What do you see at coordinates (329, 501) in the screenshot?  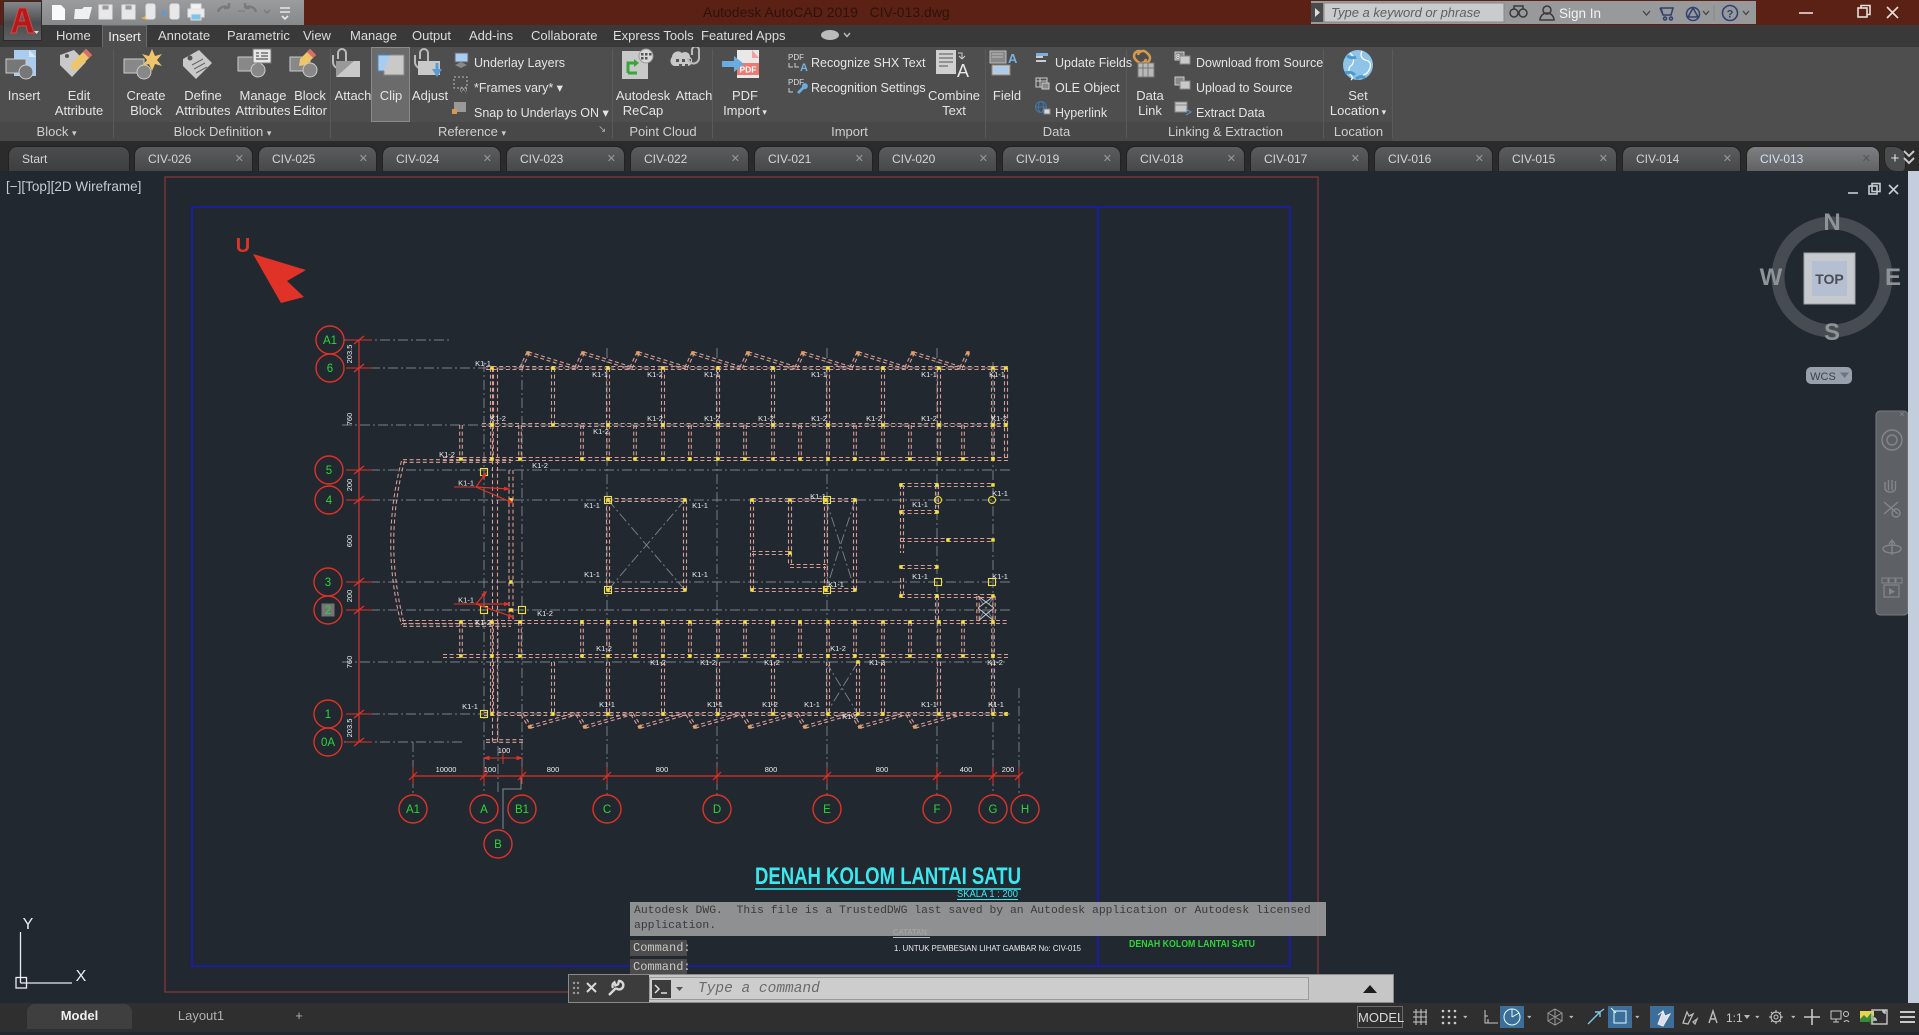 I see `svg-text: 4` at bounding box center [329, 501].